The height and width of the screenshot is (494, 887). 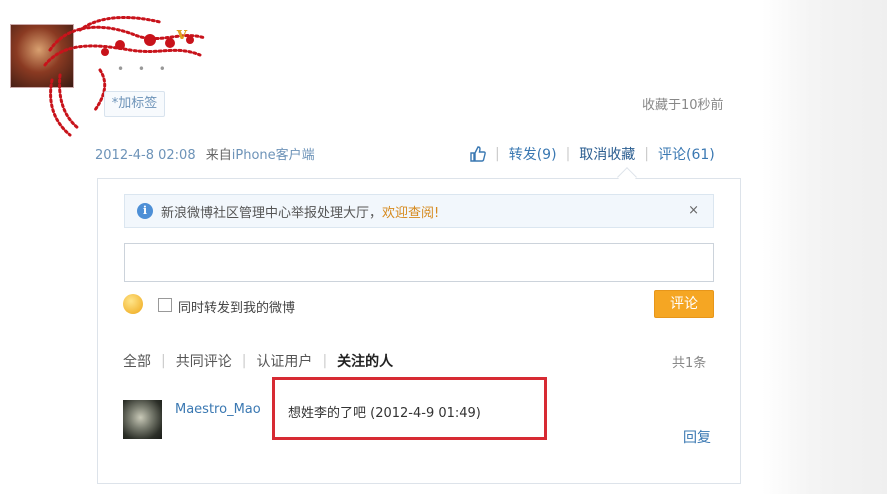 What do you see at coordinates (533, 154) in the screenshot?
I see `repost-link: 转发(9)` at bounding box center [533, 154].